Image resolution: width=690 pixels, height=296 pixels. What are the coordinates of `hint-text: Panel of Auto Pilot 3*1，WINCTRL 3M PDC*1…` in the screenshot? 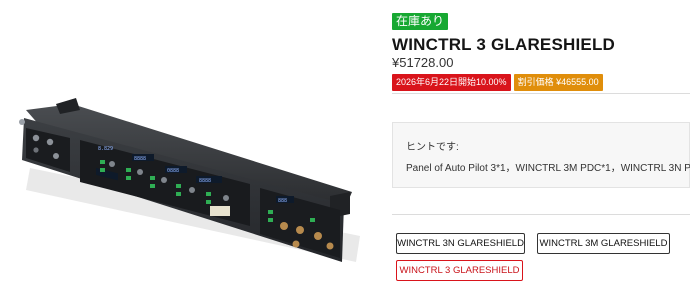 It's located at (548, 168).